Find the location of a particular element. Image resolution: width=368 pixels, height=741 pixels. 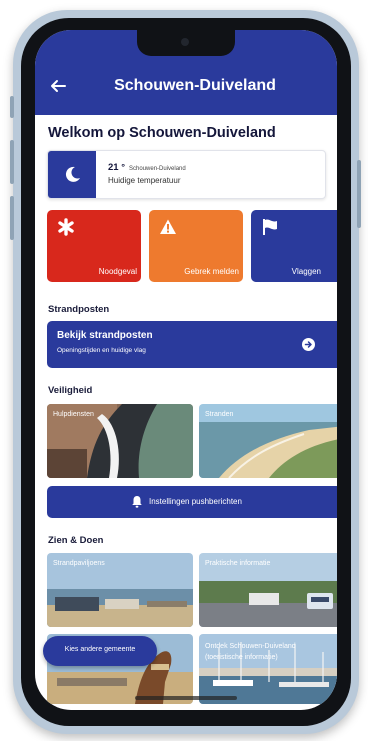

choose-municipality-label: Kies andere gemeente is located at coordinates (100, 649).